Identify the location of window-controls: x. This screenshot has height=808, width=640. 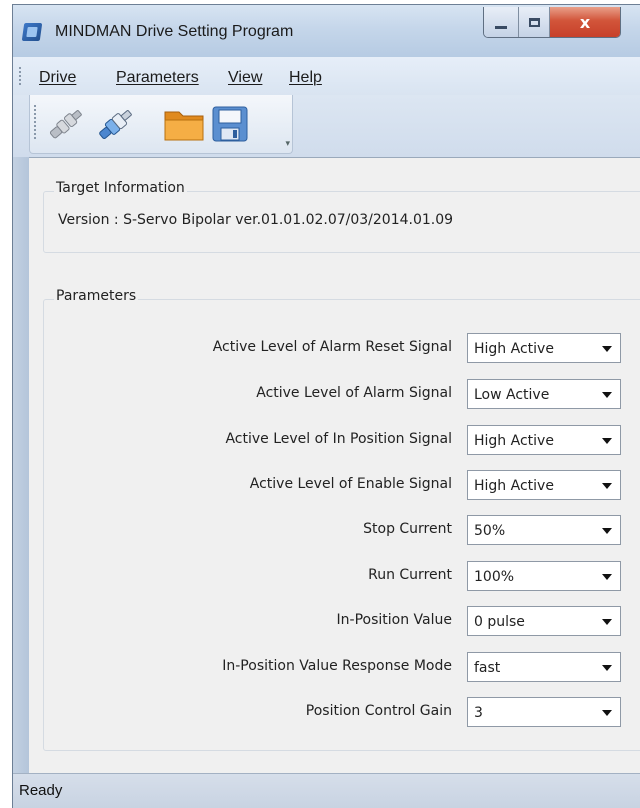
(552, 22).